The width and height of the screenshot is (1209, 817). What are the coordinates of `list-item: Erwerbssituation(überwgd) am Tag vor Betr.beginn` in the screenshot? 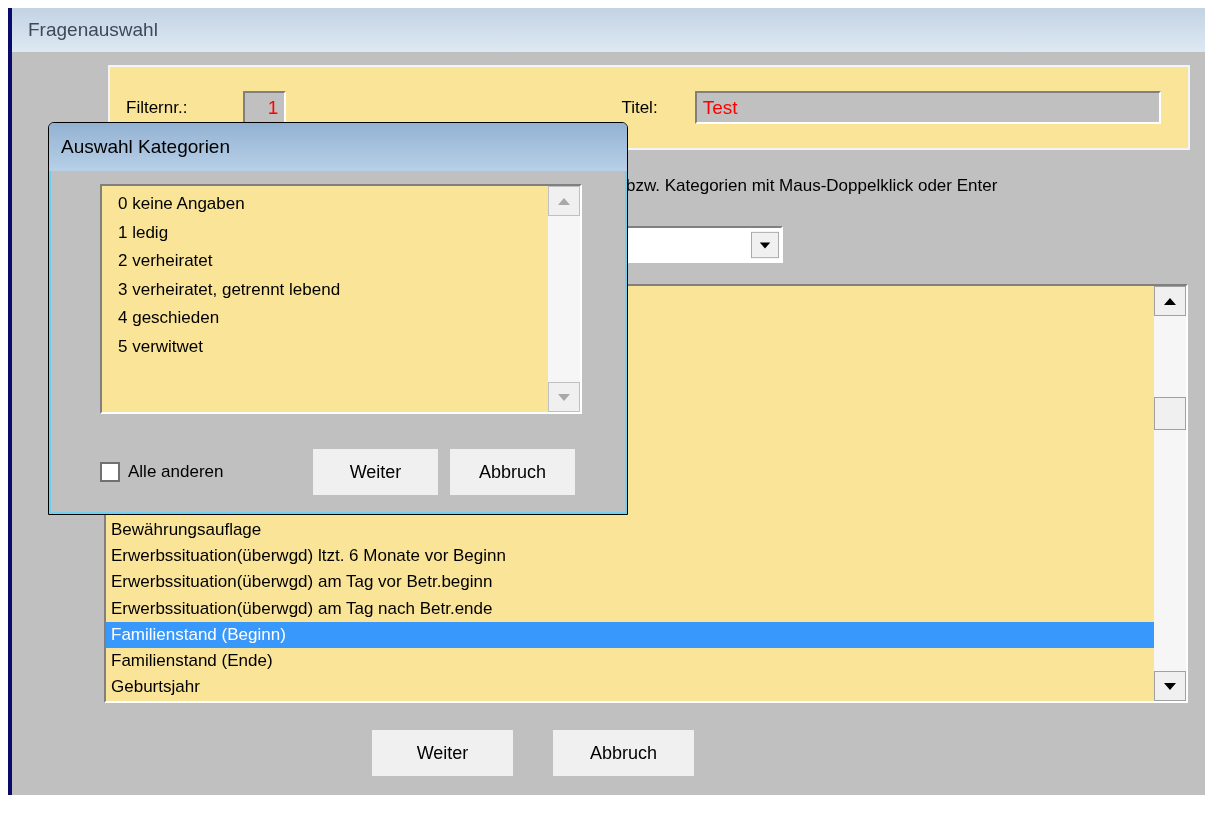 It's located at (630, 582).